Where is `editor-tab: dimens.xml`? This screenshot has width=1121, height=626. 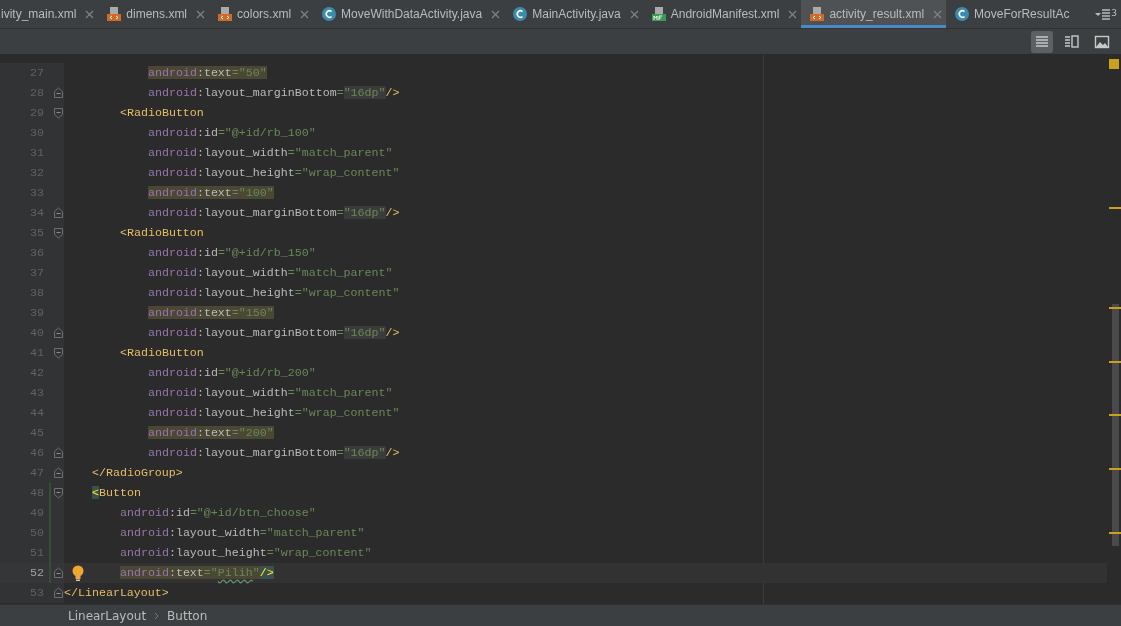
editor-tab: dimens.xml is located at coordinates (154, 14).